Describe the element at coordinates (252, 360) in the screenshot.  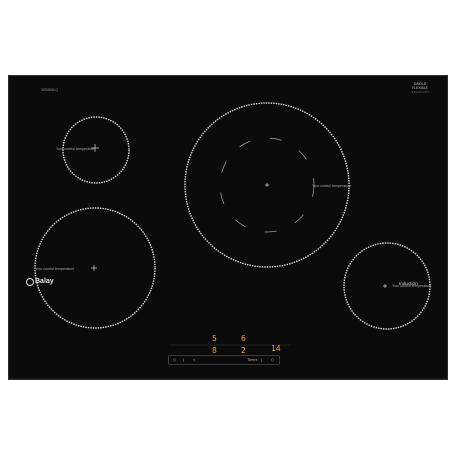
I see `timer-button: Timer` at that location.